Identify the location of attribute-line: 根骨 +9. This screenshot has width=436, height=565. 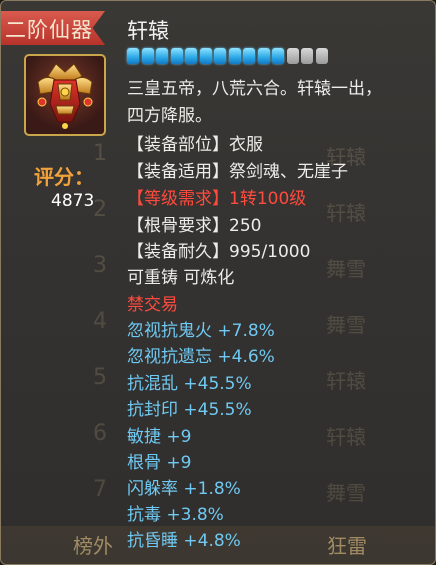
(159, 463).